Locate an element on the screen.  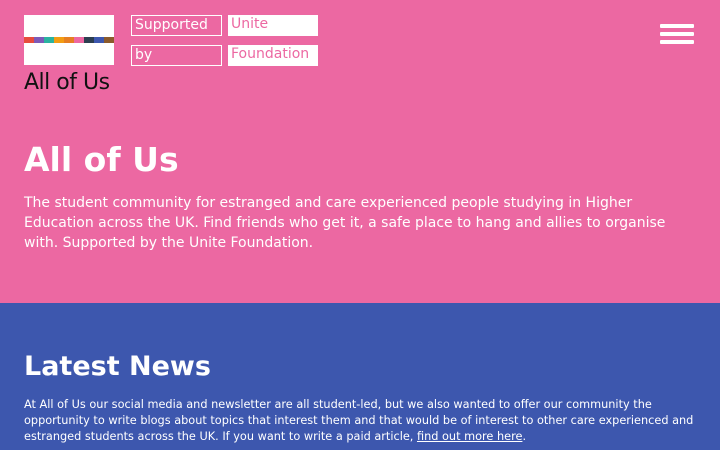
find-out-more-link: find out more here is located at coordinates (469, 436).